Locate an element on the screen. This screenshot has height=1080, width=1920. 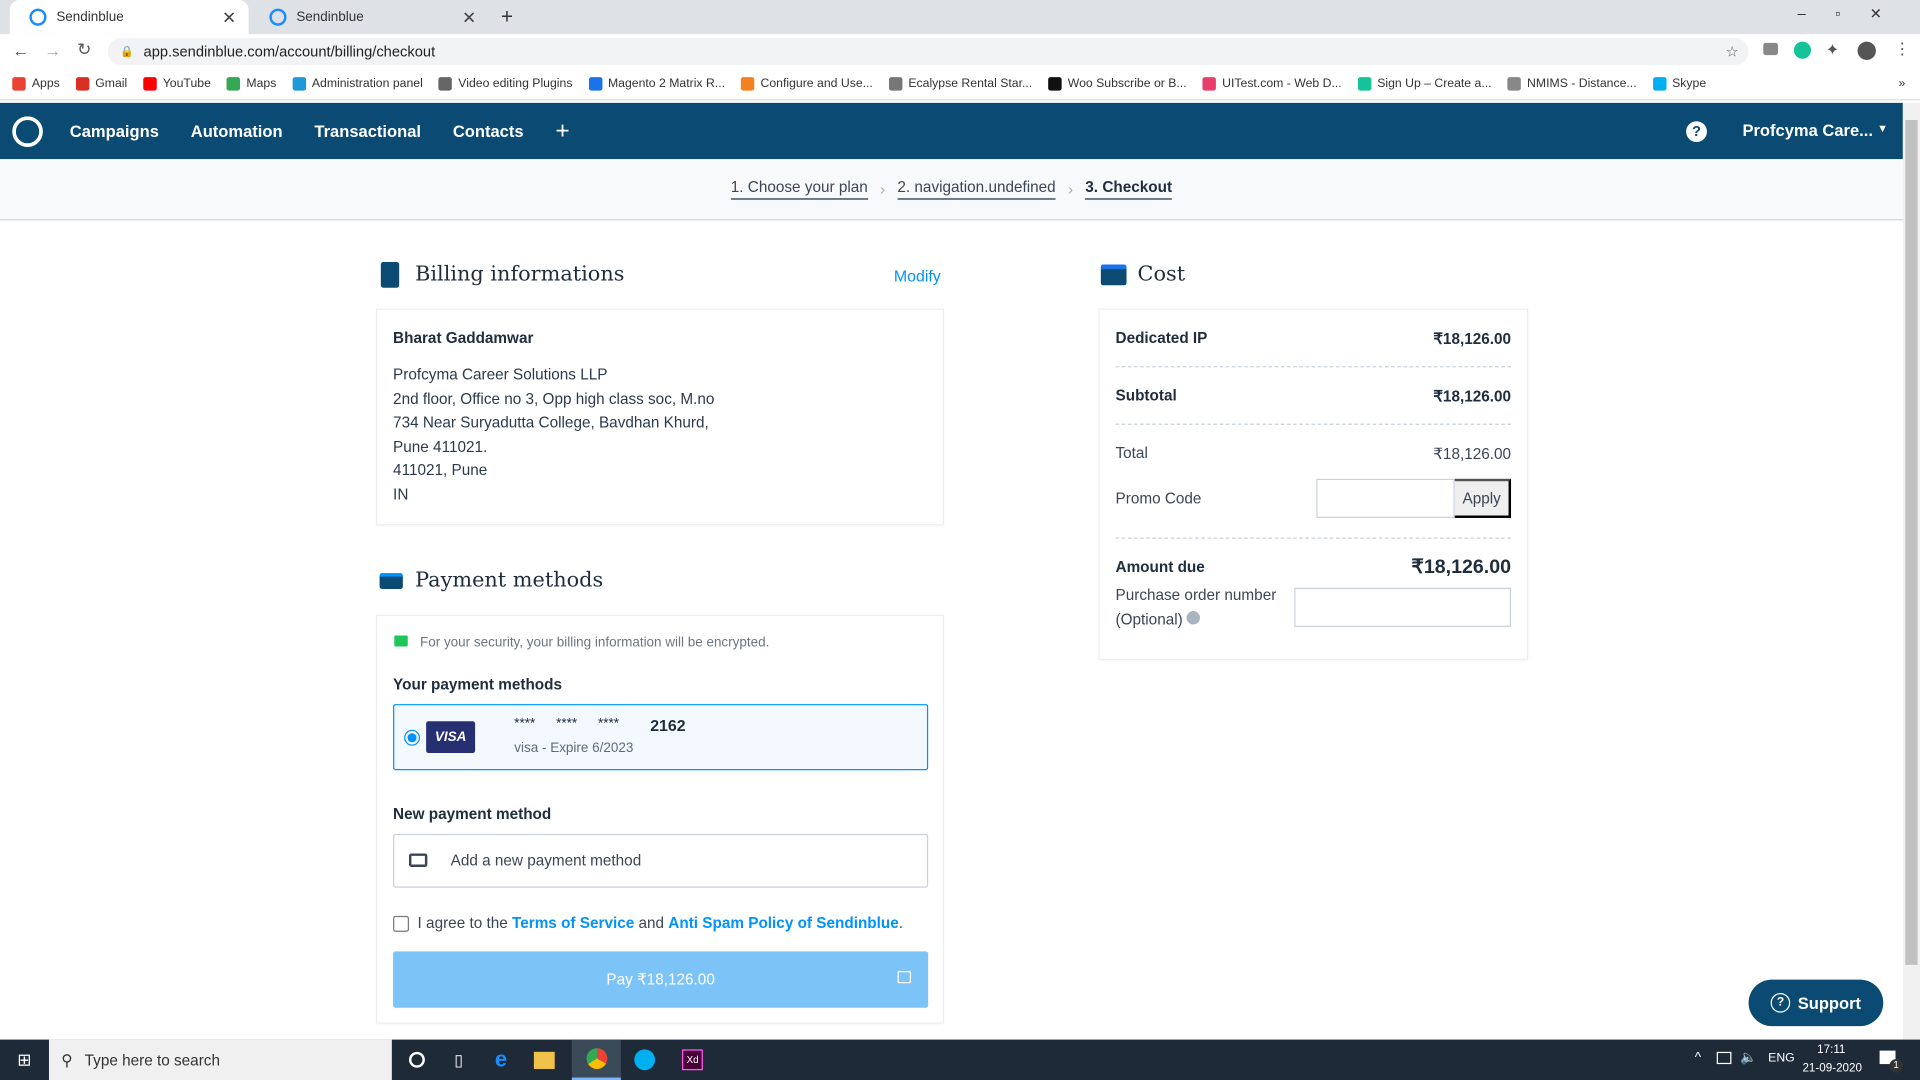
address-line: Pune 411021. is located at coordinates (440, 446).